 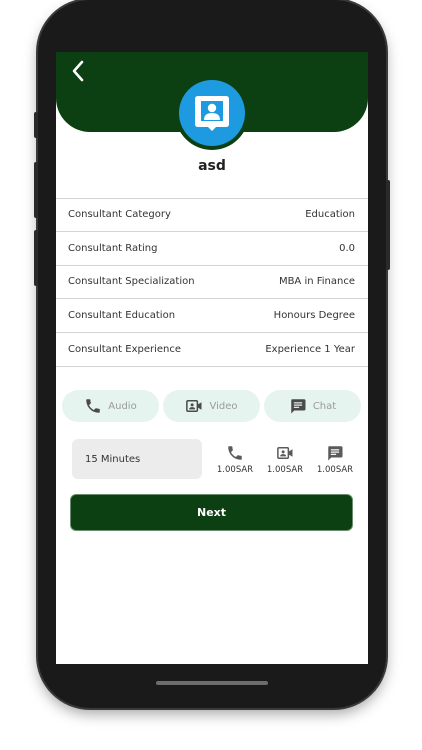 I want to click on tab-chat-label: Chat, so click(x=324, y=406).